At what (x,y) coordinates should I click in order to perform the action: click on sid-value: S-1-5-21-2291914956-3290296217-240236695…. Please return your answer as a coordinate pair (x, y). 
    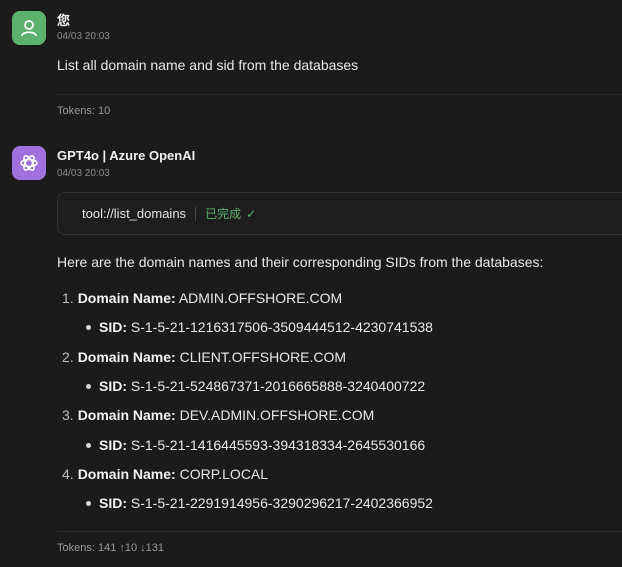
    Looking at the image, I should click on (281, 503).